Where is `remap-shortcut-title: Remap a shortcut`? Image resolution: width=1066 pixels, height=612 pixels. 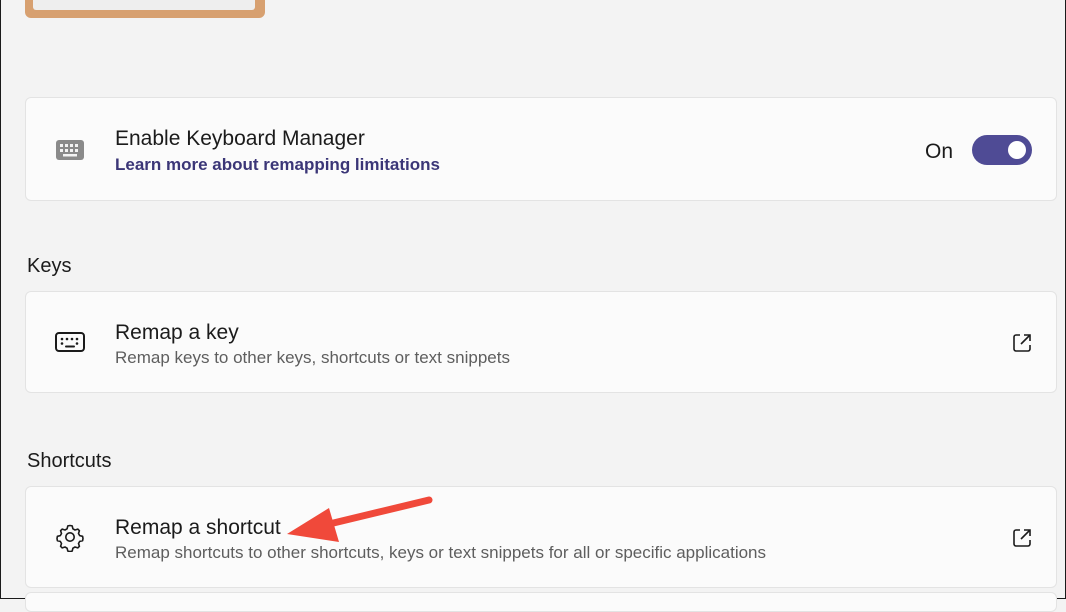 remap-shortcut-title: Remap a shortcut is located at coordinates (198, 527).